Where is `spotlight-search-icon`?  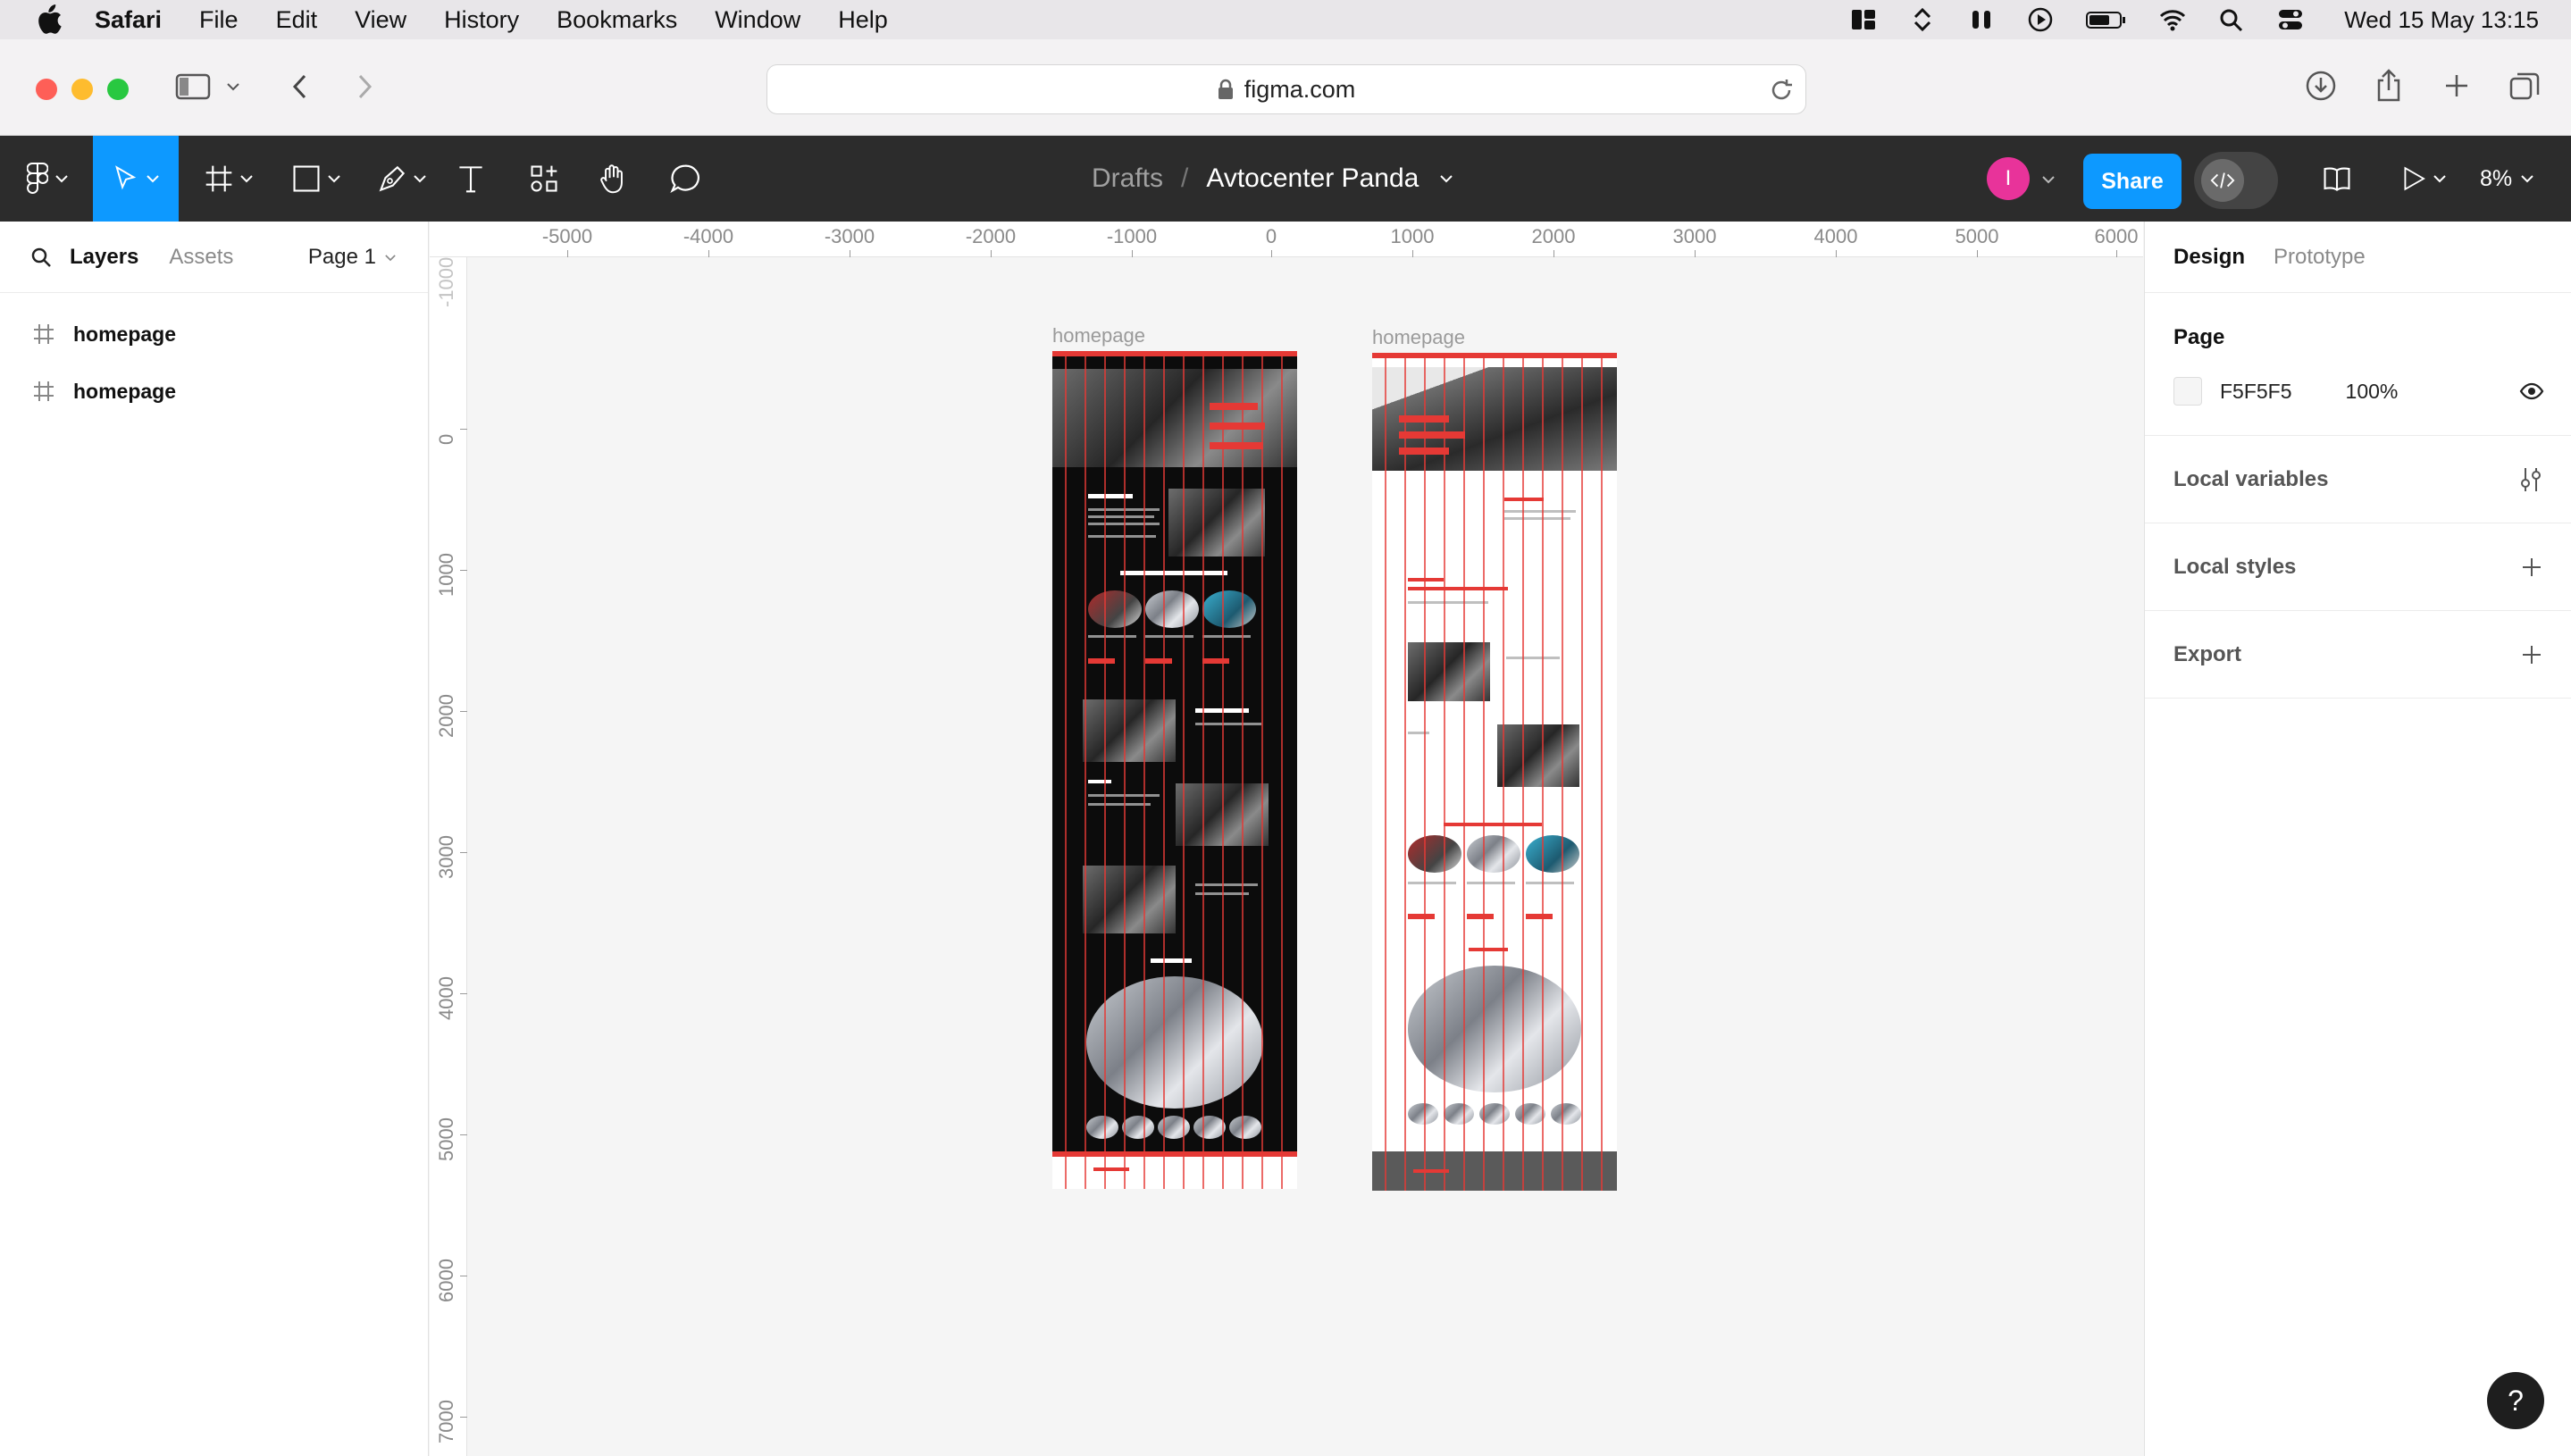
spotlight-search-icon is located at coordinates (2231, 19).